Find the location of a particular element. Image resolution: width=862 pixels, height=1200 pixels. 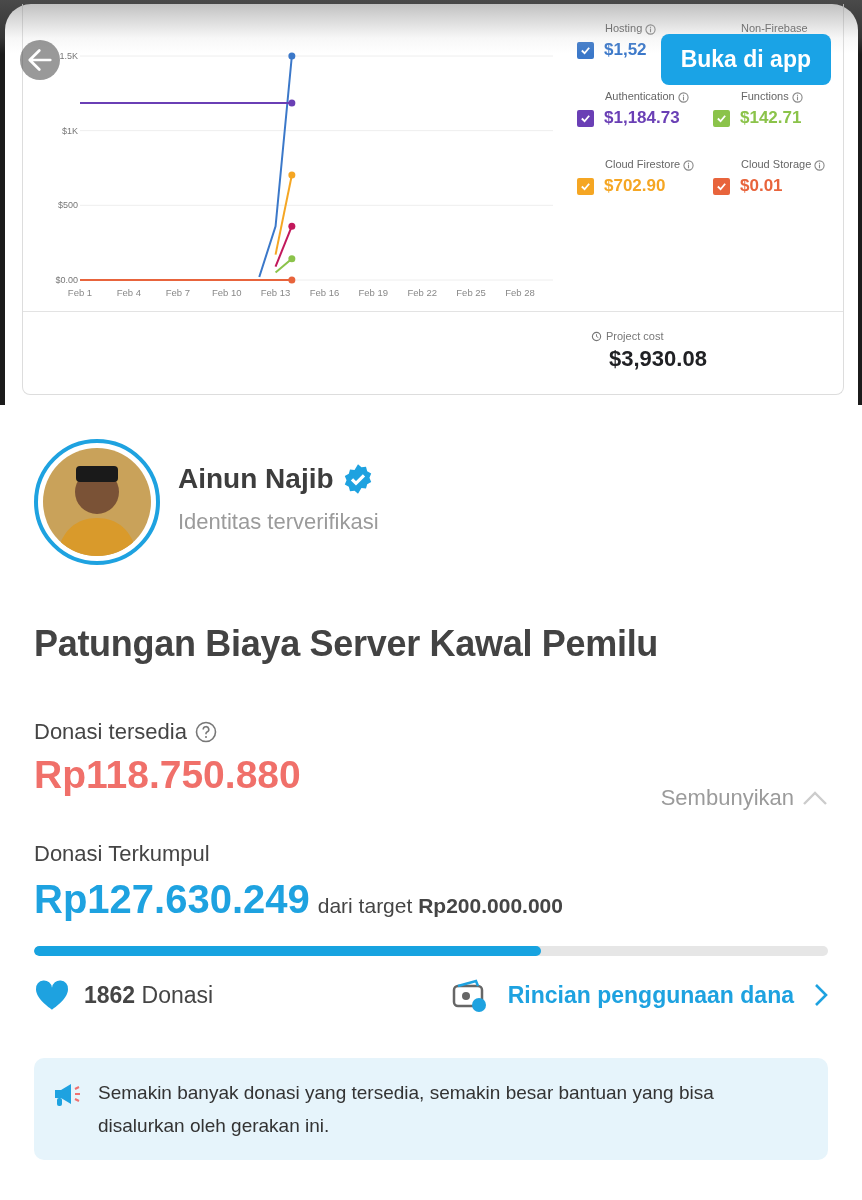

axis-label: 1.5K is located at coordinates (68, 56).